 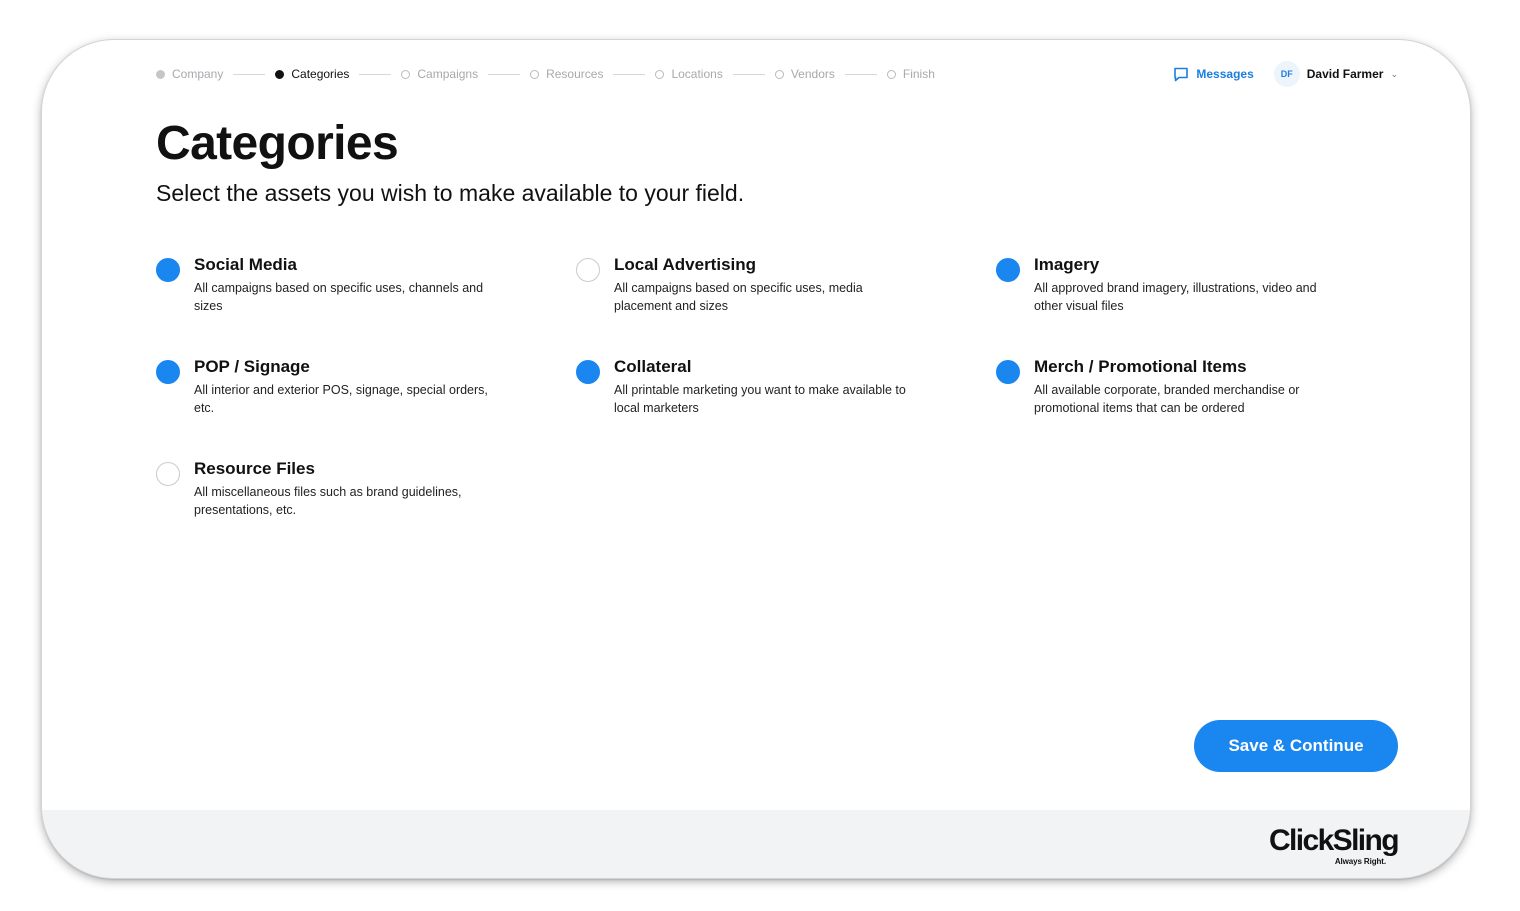 What do you see at coordinates (1181, 74) in the screenshot?
I see `chat-bubble-icon` at bounding box center [1181, 74].